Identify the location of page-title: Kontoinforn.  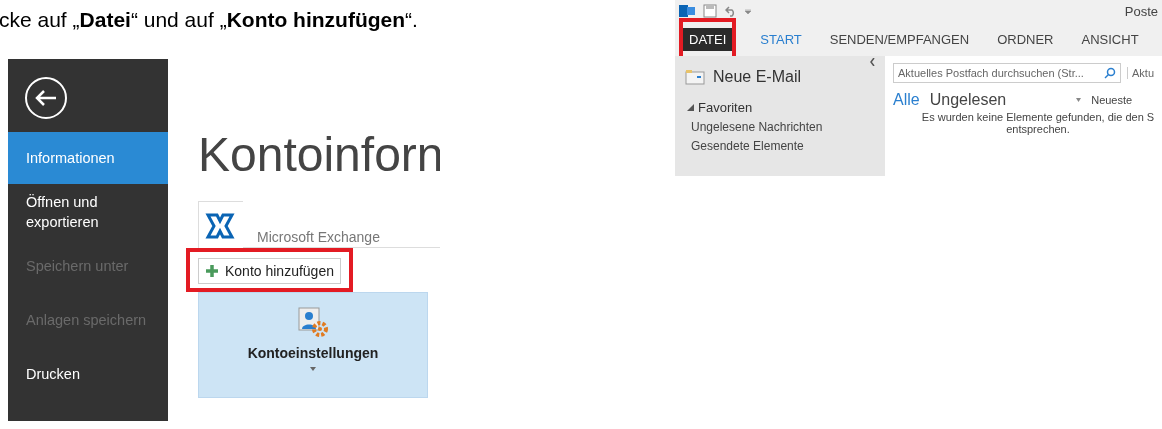
(319, 155).